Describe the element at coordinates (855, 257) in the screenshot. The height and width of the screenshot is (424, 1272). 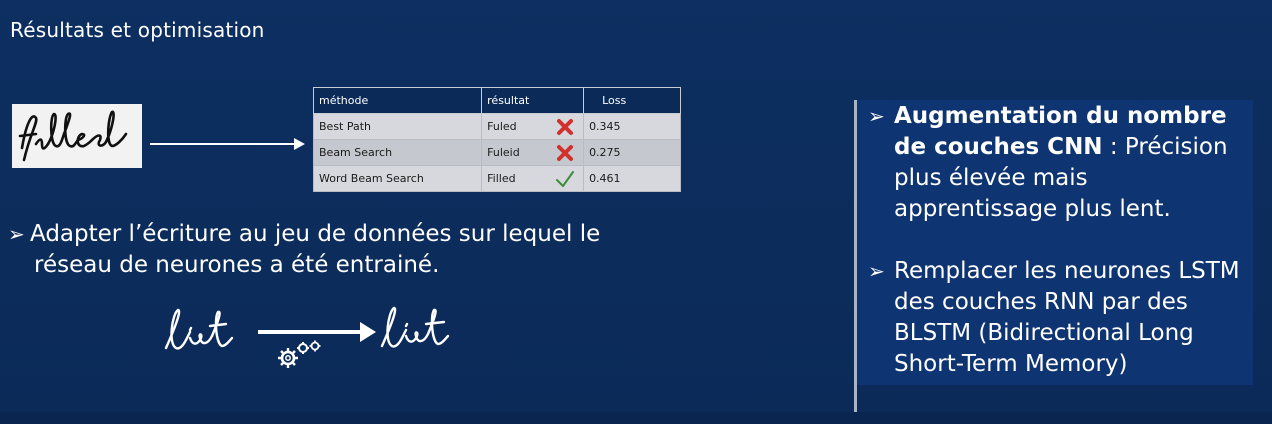
I see `panel-divider` at that location.